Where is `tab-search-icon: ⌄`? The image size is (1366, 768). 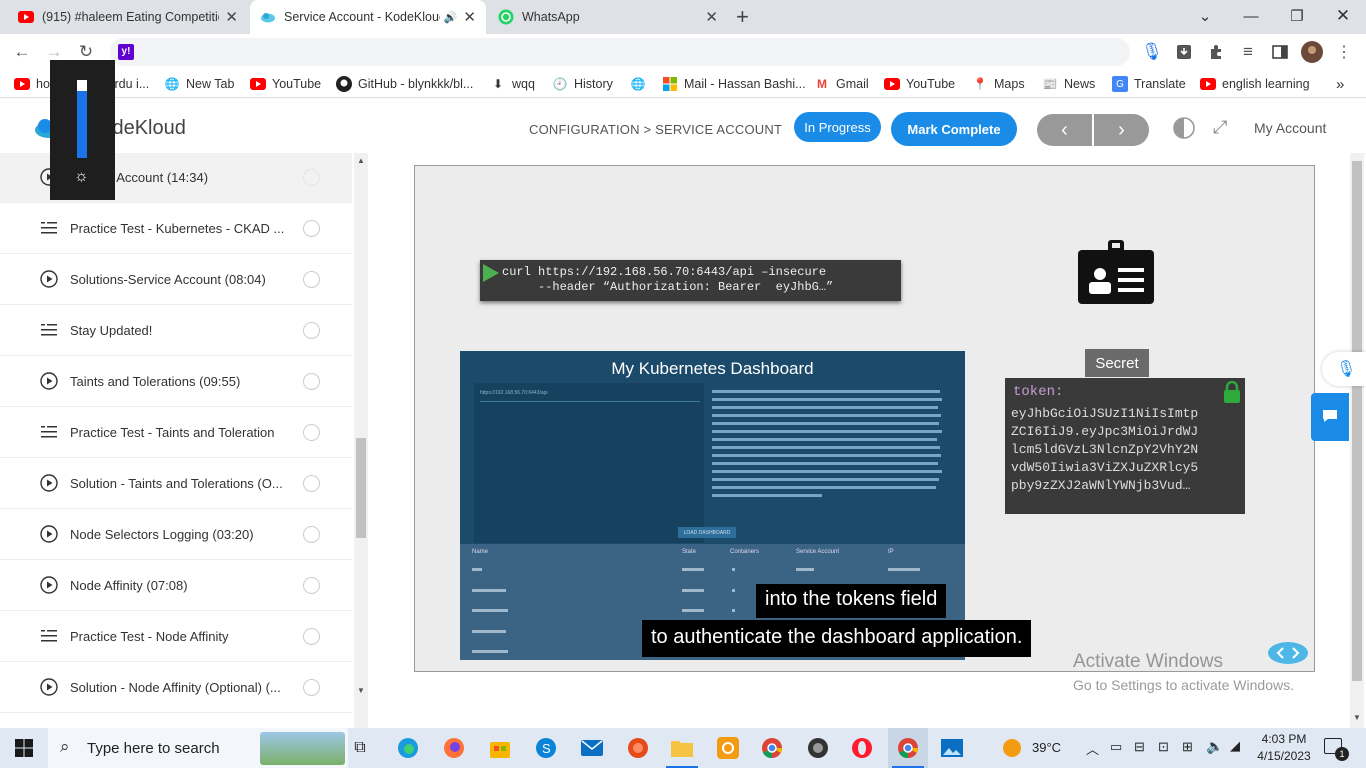
tab-search-icon: ⌄ is located at coordinates (1205, 16).